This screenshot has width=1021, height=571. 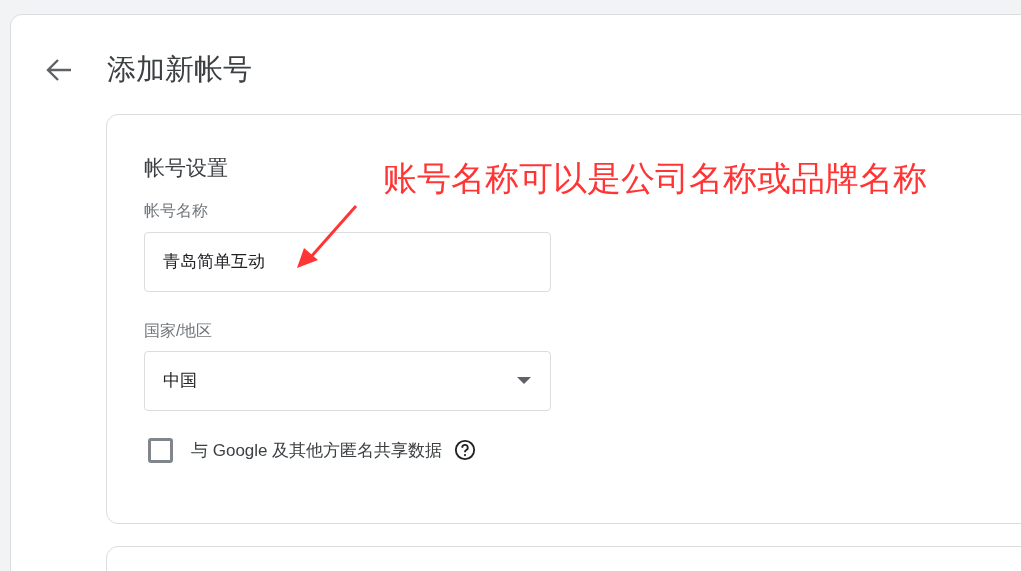 What do you see at coordinates (347, 380) in the screenshot?
I see `country-dropdown: 中国` at bounding box center [347, 380].